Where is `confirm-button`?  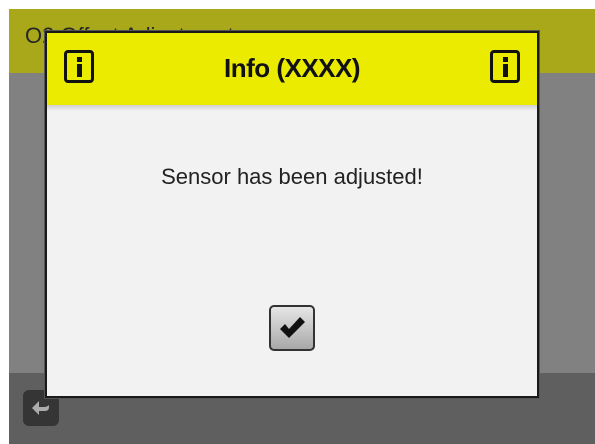
confirm-button is located at coordinates (292, 328).